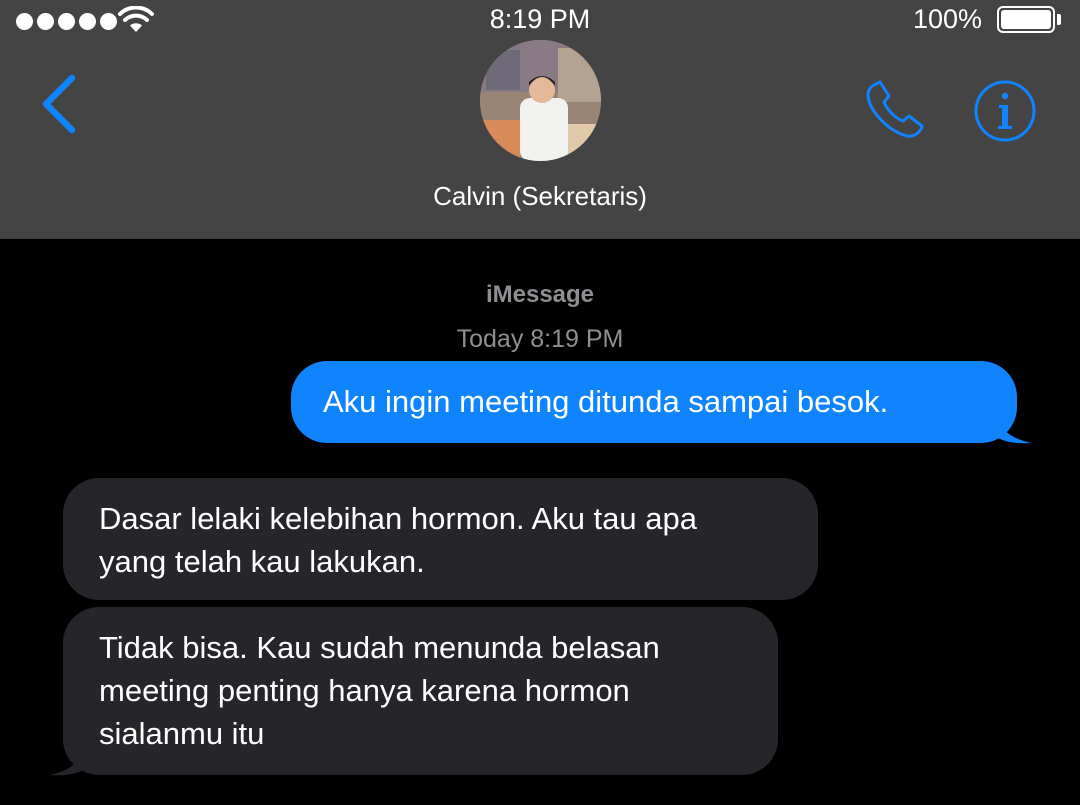 The width and height of the screenshot is (1080, 805). What do you see at coordinates (948, 19) in the screenshot?
I see `battery-percent: 100%` at bounding box center [948, 19].